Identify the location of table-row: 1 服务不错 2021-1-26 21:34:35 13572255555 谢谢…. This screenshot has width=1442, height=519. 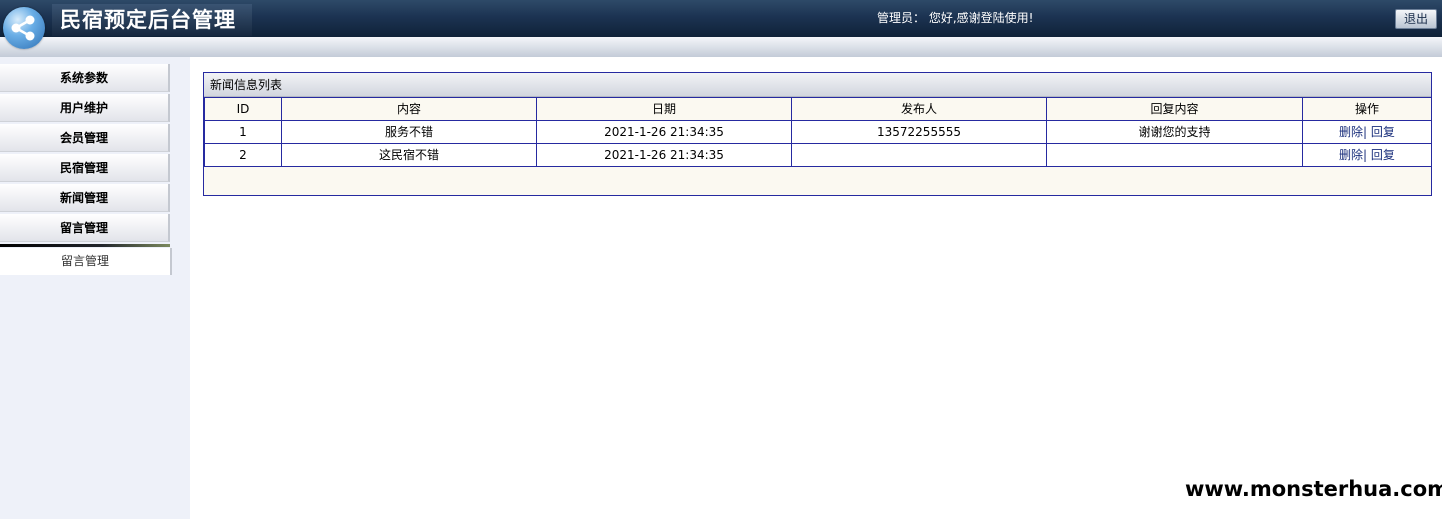
(818, 132).